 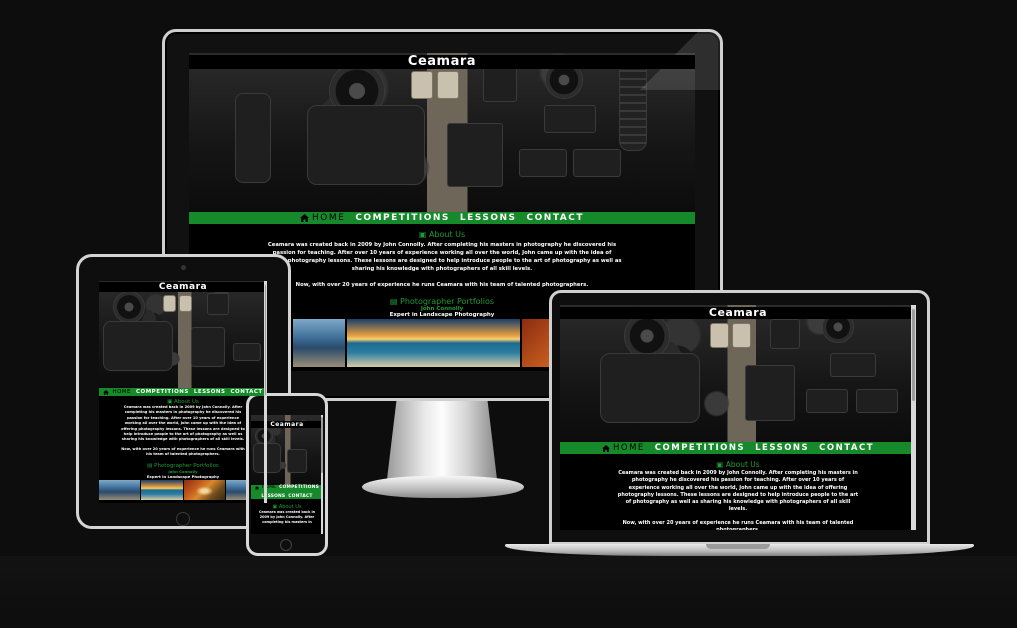 What do you see at coordinates (633, 106) in the screenshot?
I see `camera-strap` at bounding box center [633, 106].